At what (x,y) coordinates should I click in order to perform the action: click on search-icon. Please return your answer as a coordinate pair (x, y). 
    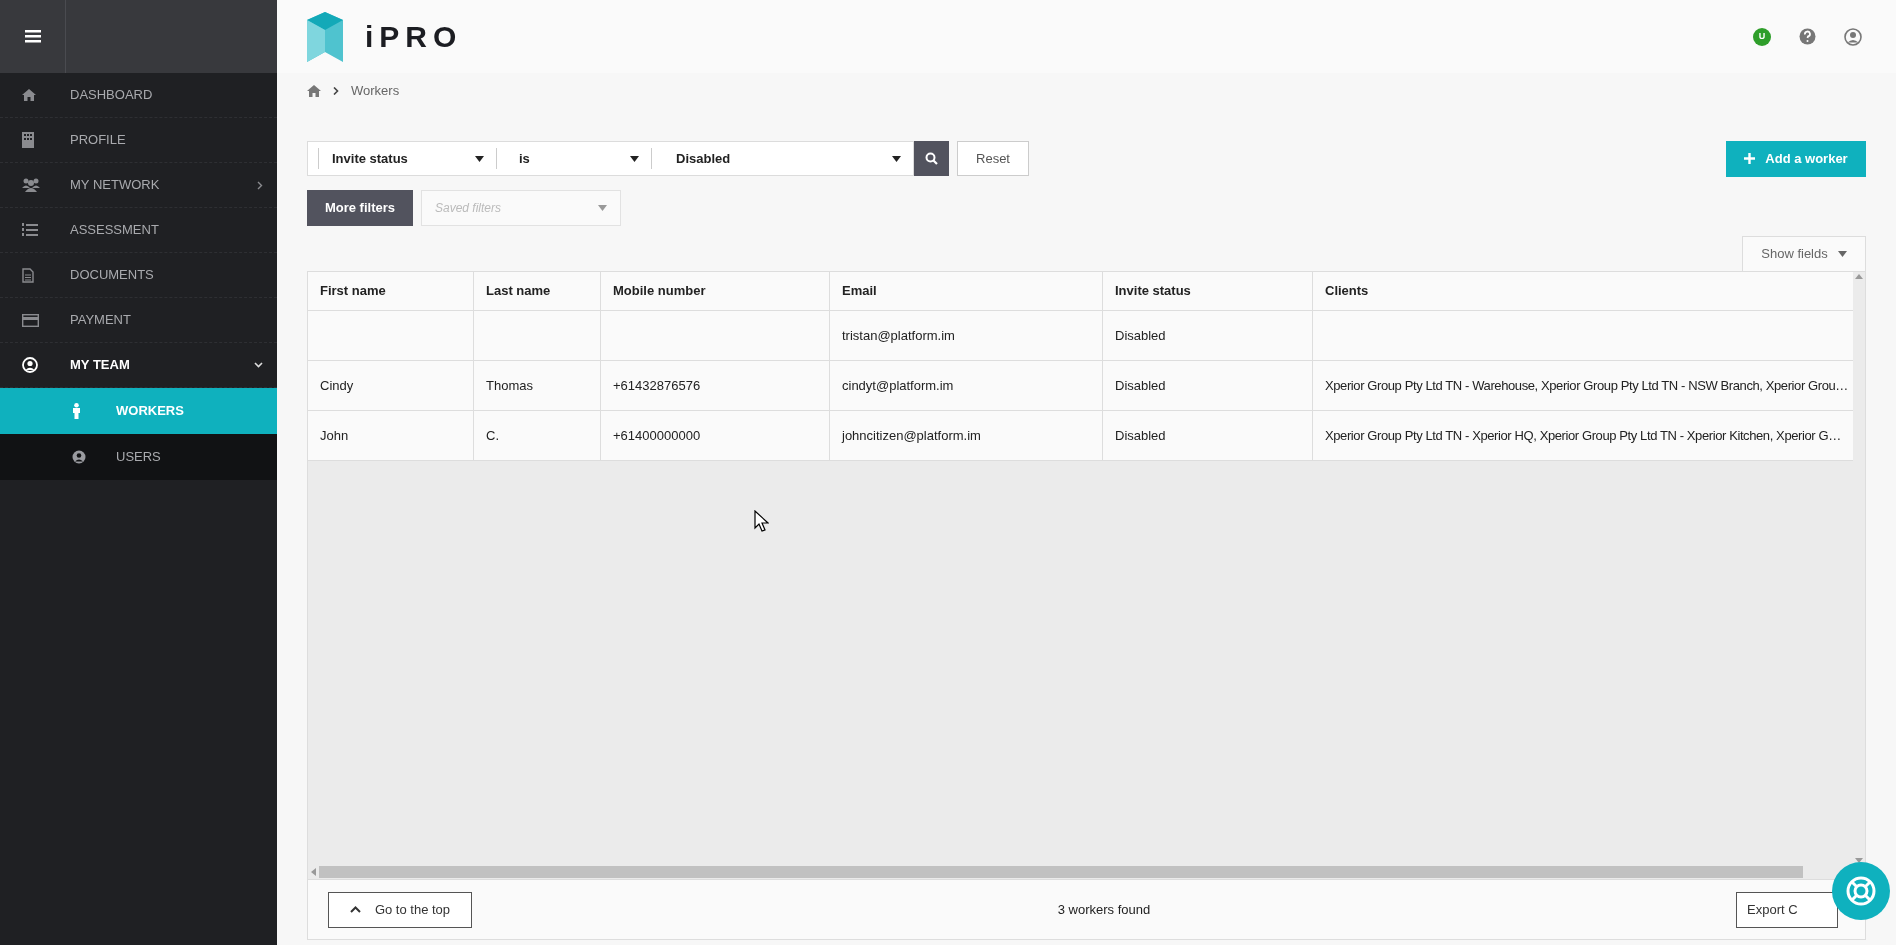
    Looking at the image, I should click on (931, 158).